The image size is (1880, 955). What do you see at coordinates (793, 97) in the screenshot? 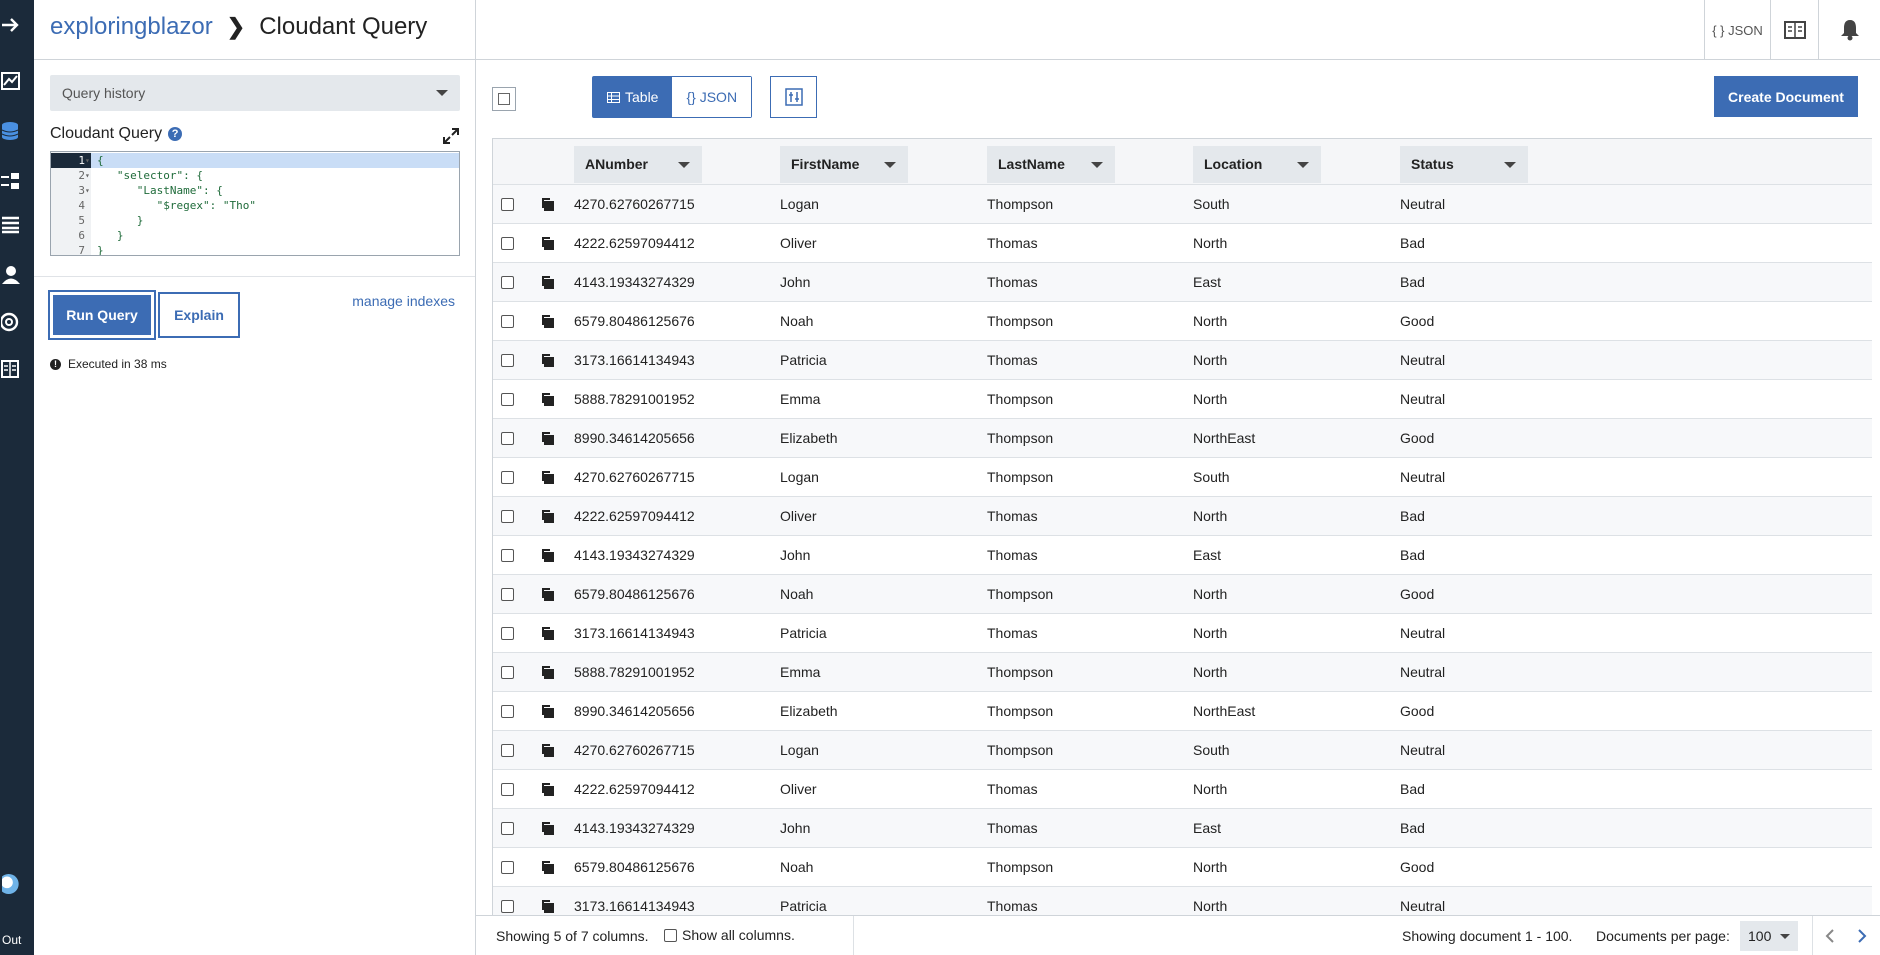
I see `column-selector-button` at bounding box center [793, 97].